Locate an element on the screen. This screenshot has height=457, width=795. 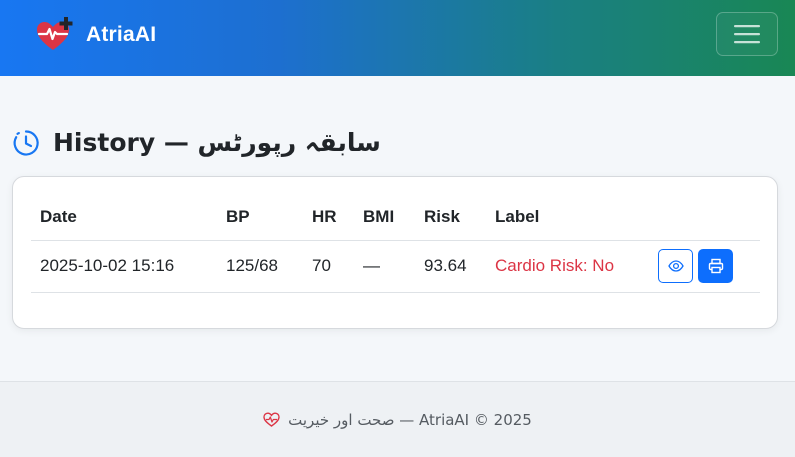
cell-date: 2025-10-02 15:16 is located at coordinates (124, 266).